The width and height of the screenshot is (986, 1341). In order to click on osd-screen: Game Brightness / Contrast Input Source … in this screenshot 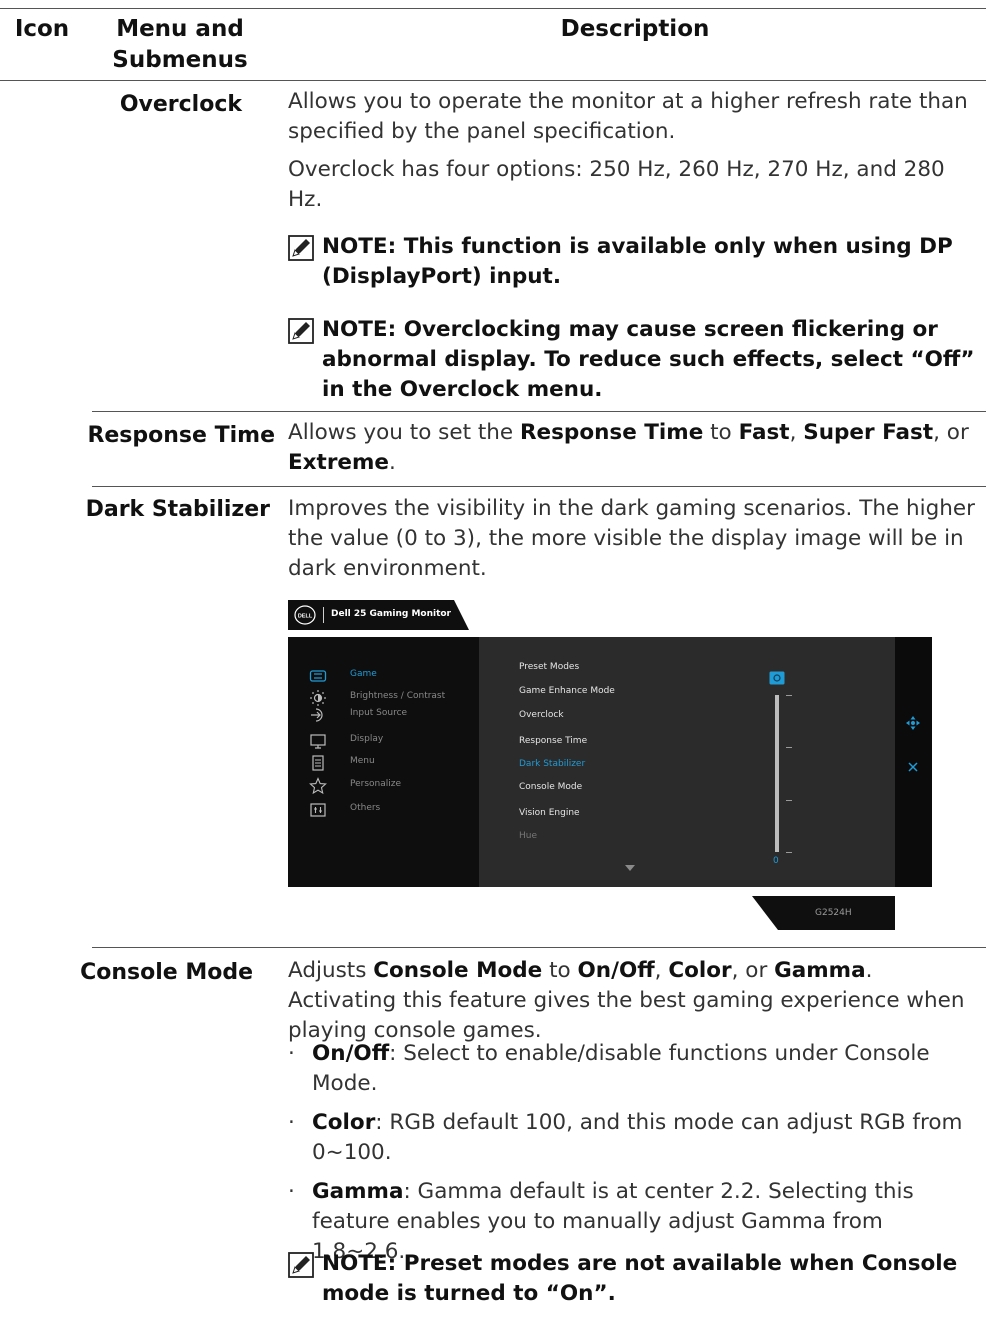, I will do `click(610, 762)`.